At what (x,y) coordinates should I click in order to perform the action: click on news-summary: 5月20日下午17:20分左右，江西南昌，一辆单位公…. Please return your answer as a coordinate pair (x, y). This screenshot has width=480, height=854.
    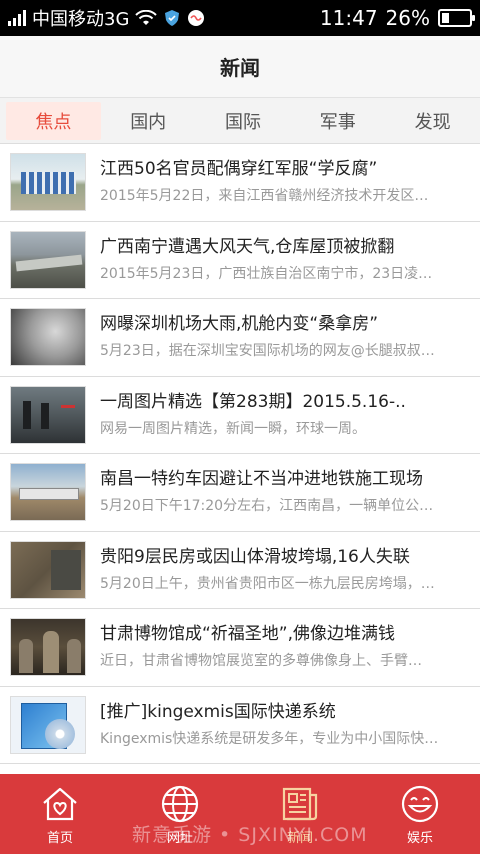
    Looking at the image, I should click on (267, 506).